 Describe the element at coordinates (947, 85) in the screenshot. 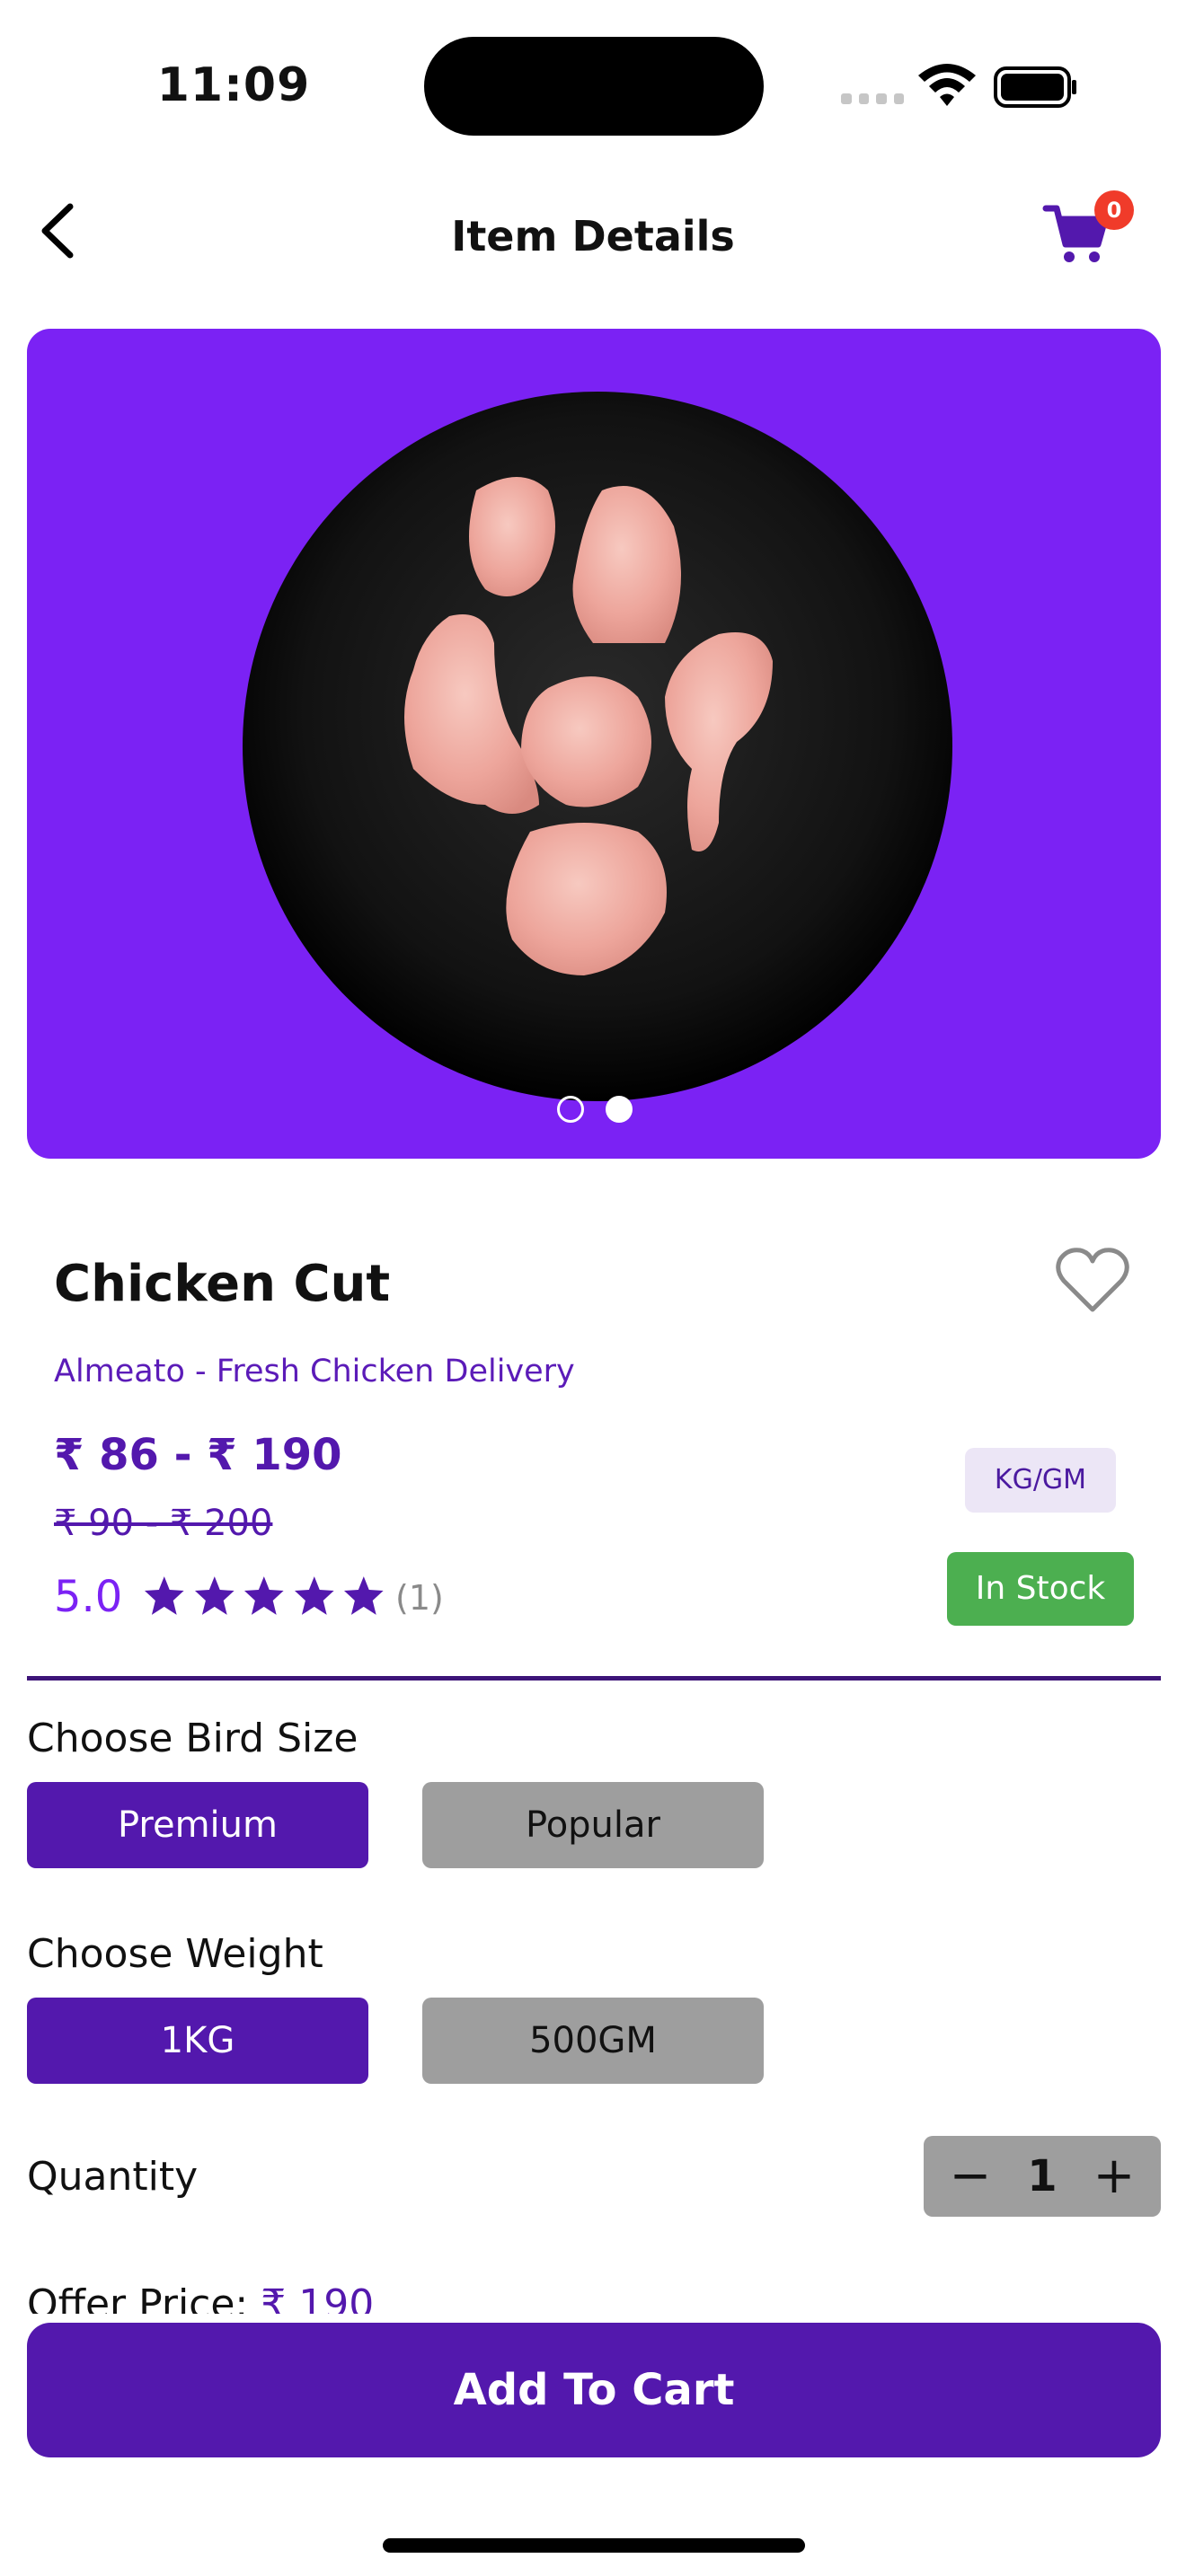

I see `wifi-icon` at that location.